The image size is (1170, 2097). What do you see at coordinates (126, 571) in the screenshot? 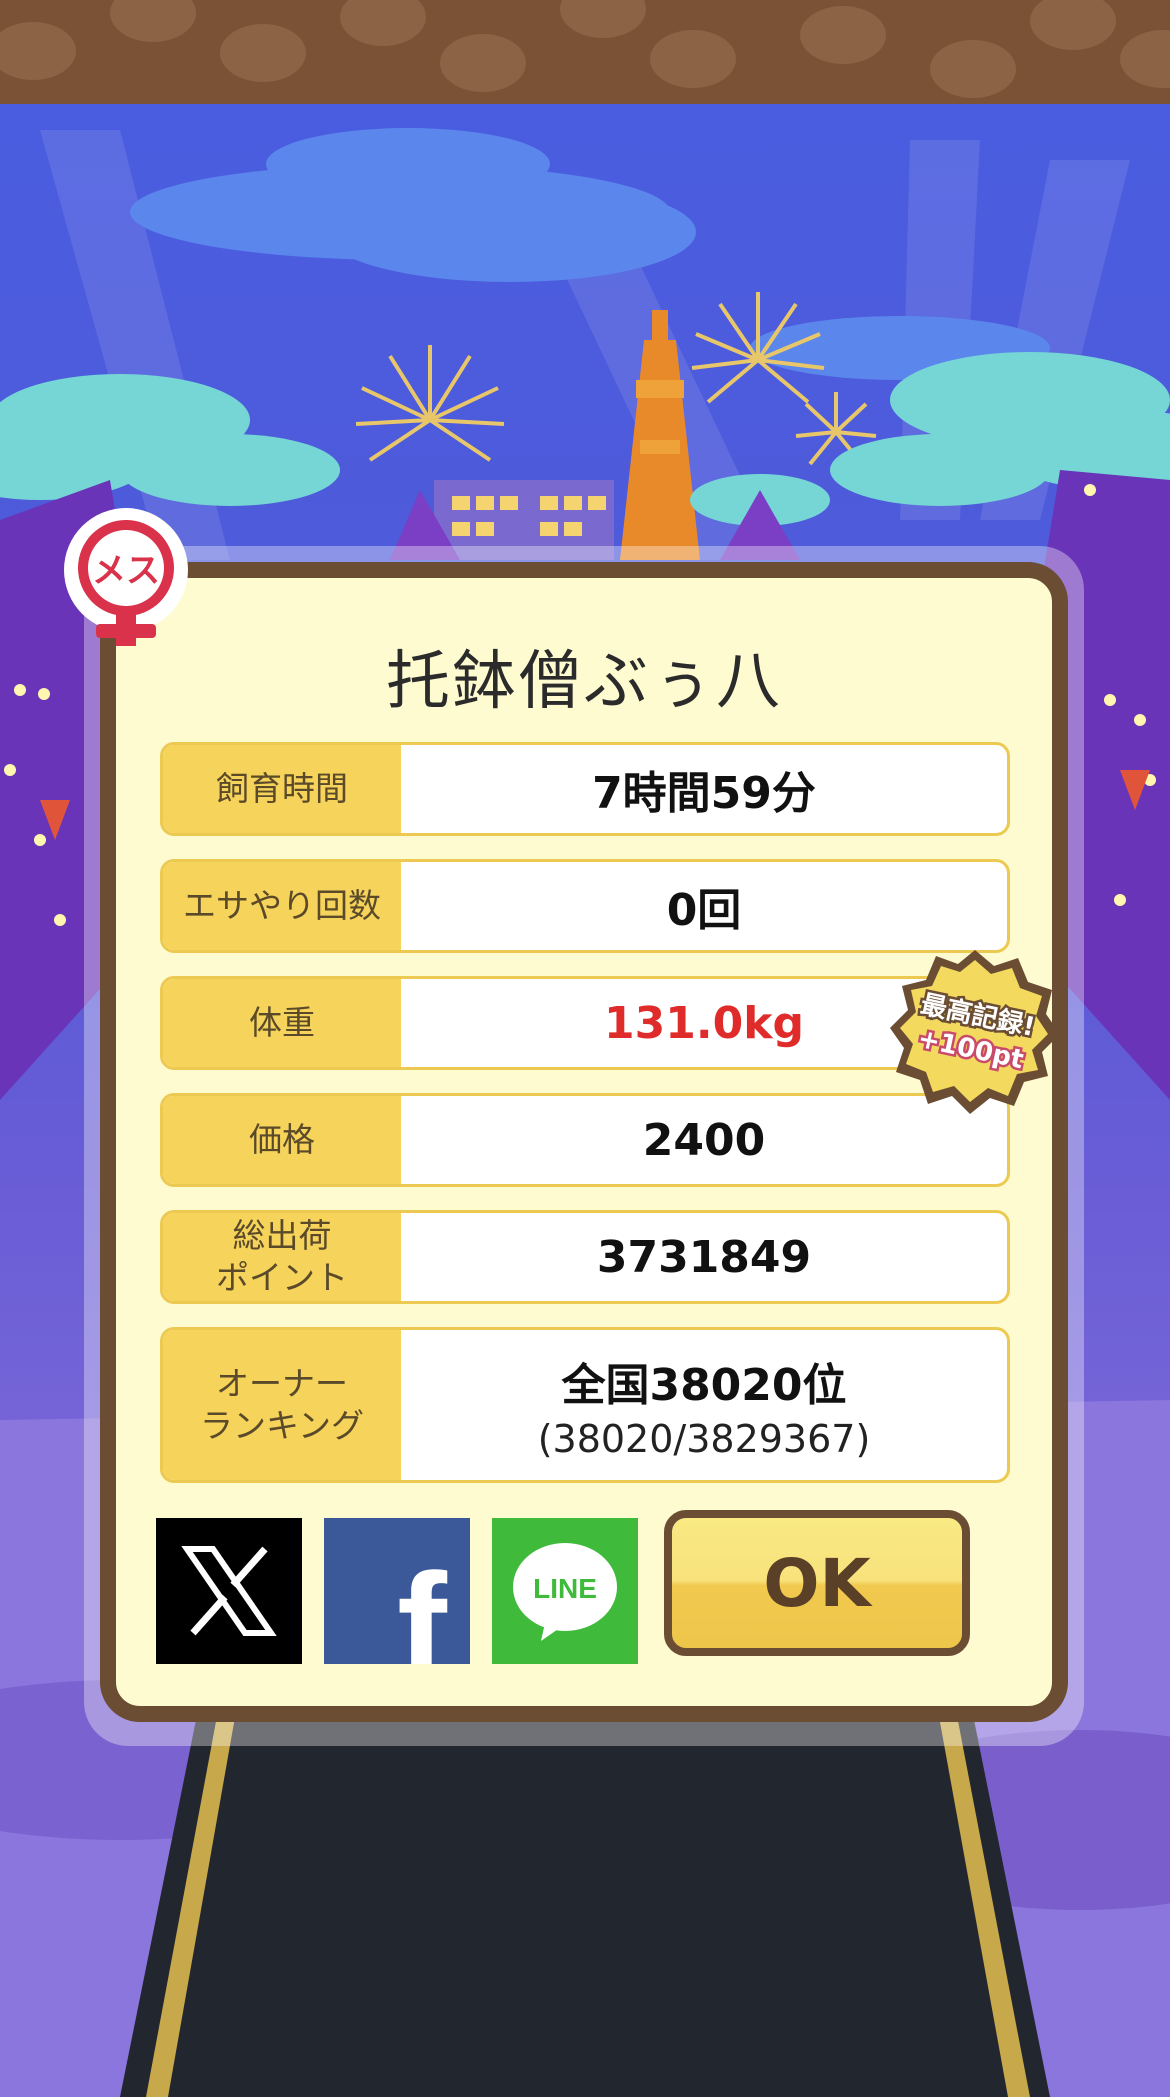
I see `gender-label: メス` at bounding box center [126, 571].